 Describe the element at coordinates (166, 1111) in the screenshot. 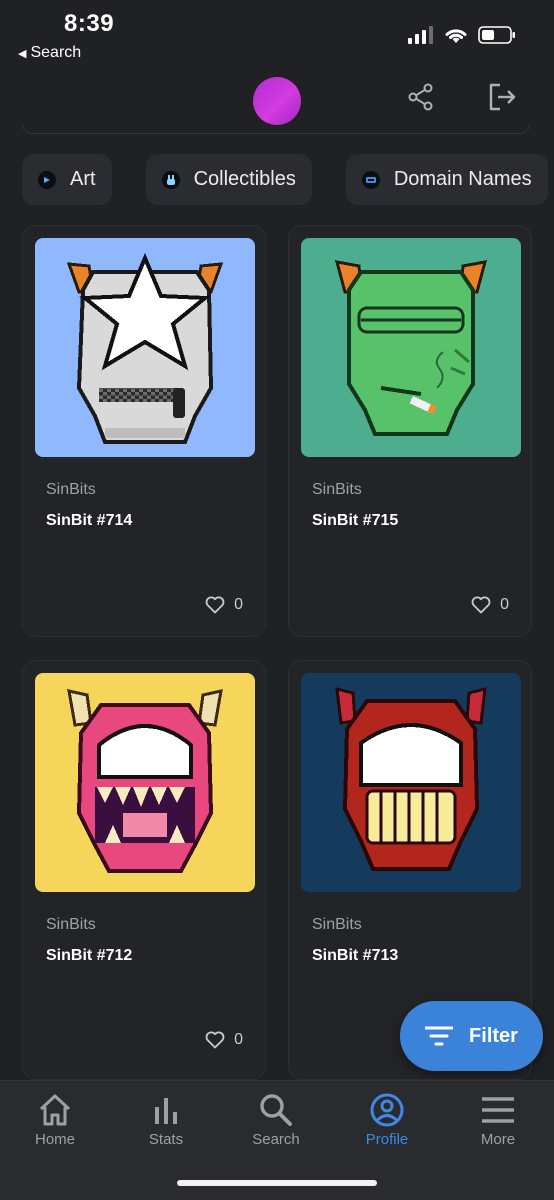

I see `stats-icon` at that location.